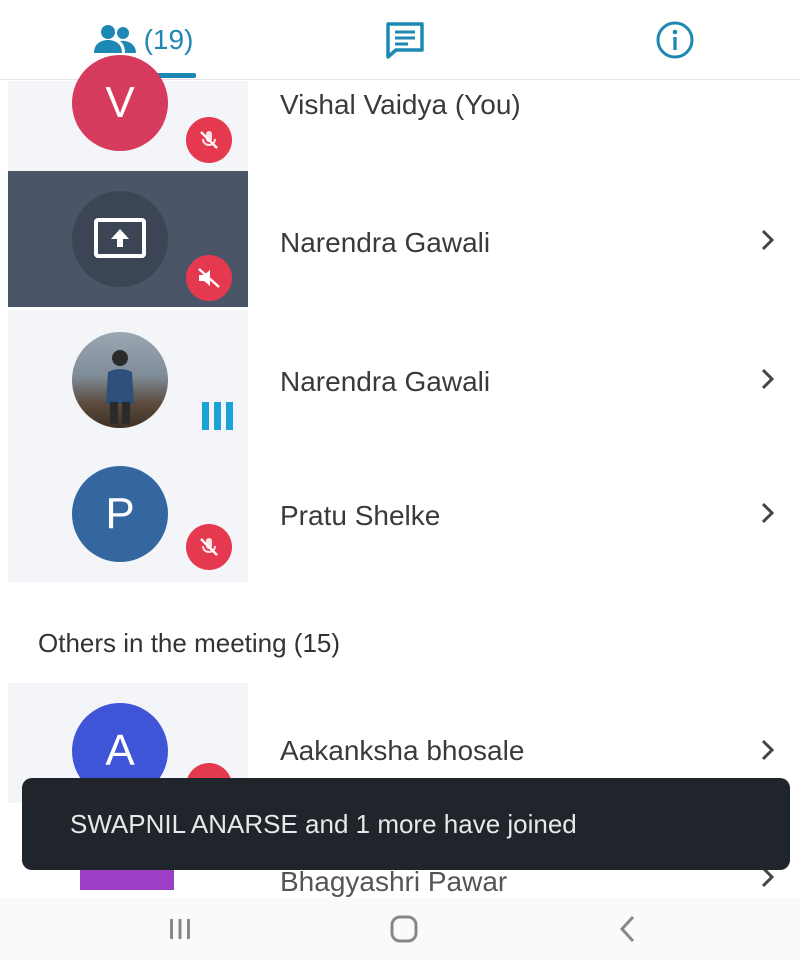 This screenshot has height=960, width=800. I want to click on nav-home-button, so click(404, 929).